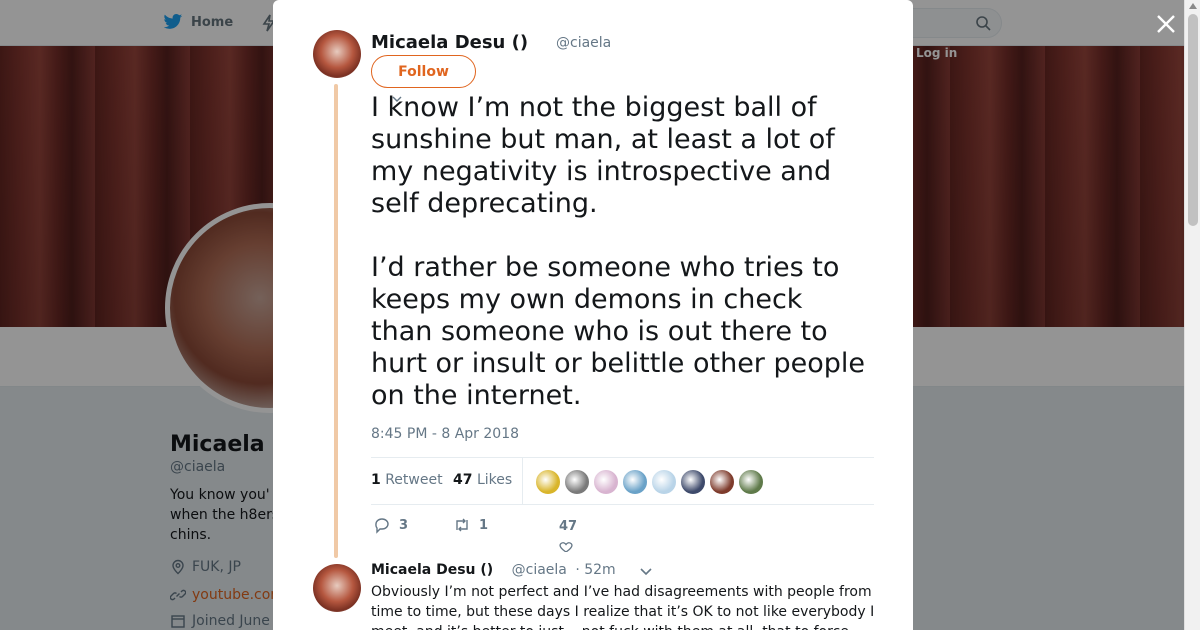 The height and width of the screenshot is (630, 1200). What do you see at coordinates (404, 525) in the screenshot?
I see `reply-count: 3` at bounding box center [404, 525].